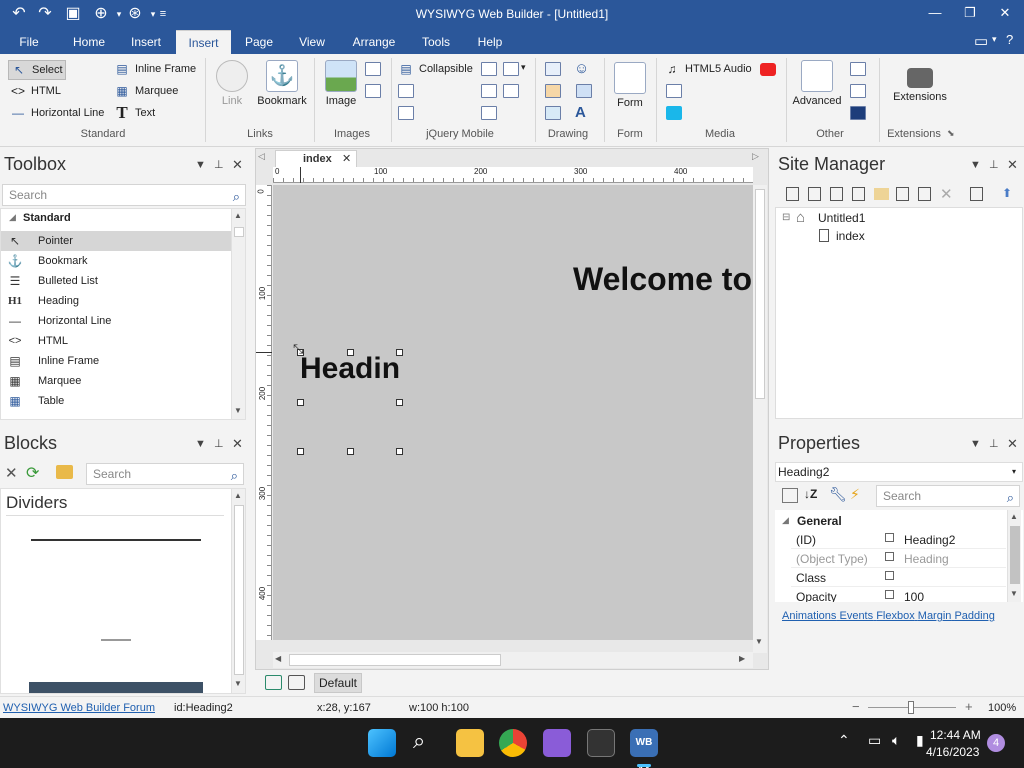  Describe the element at coordinates (273, 682) in the screenshot. I see `add-layout-icon` at that location.